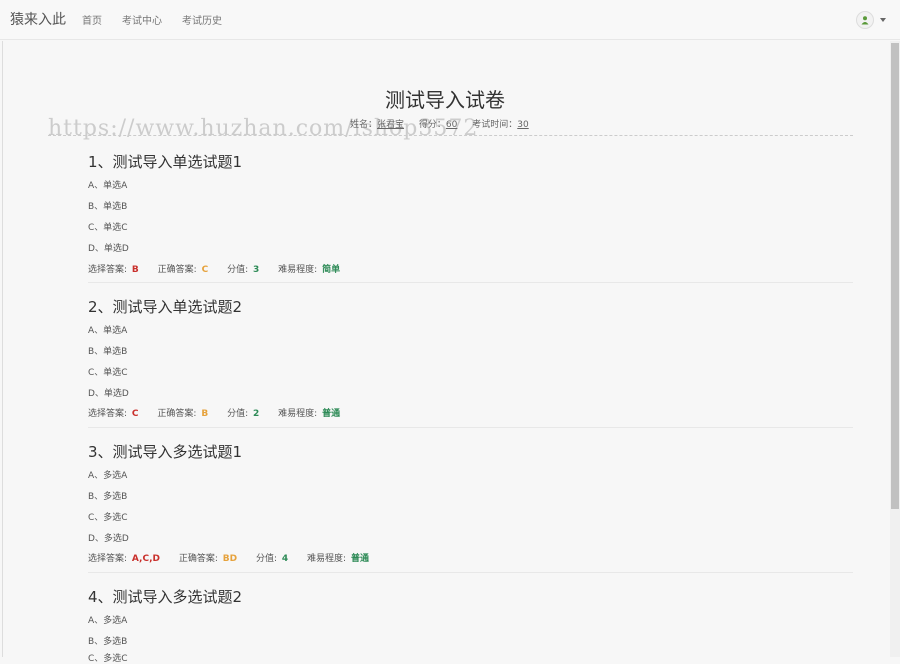 Image resolution: width=900 pixels, height=664 pixels. What do you see at coordinates (135, 414) in the screenshot?
I see `selected-answer: C` at bounding box center [135, 414].